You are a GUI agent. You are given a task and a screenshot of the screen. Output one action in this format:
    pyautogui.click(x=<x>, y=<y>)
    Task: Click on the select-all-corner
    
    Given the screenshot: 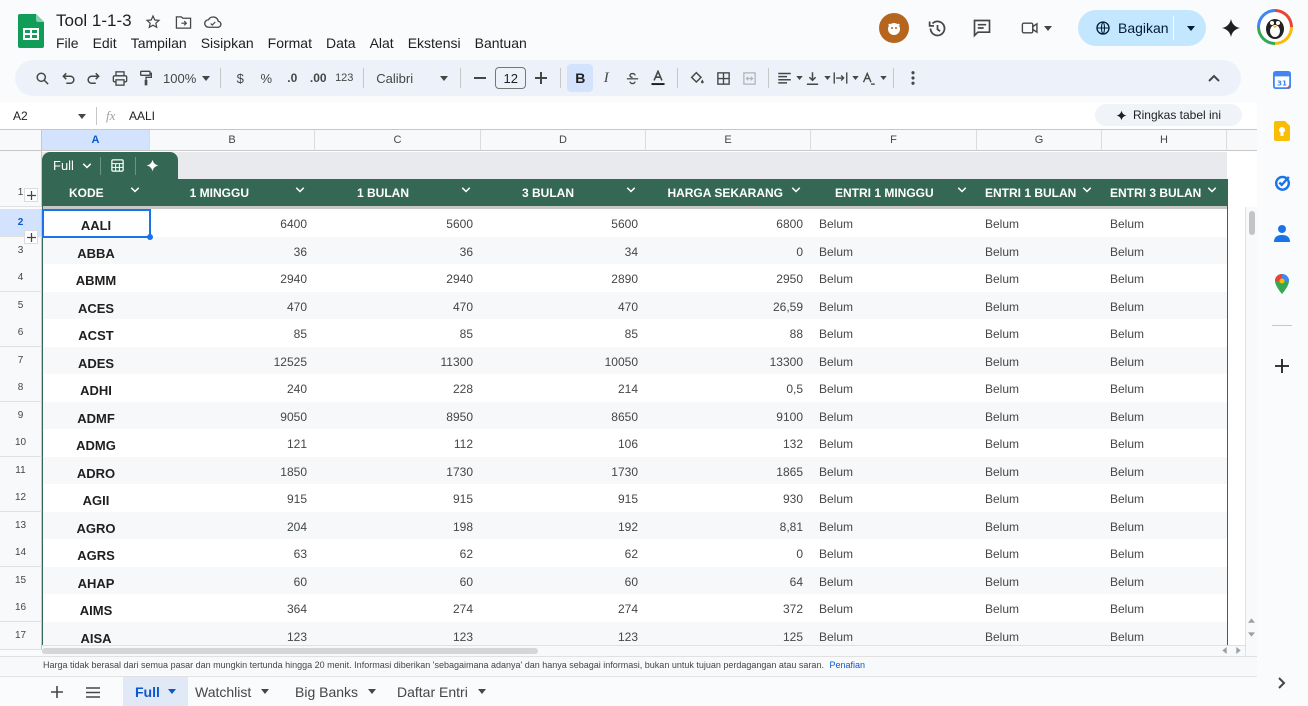 What is the action you would take?
    pyautogui.click(x=21, y=140)
    